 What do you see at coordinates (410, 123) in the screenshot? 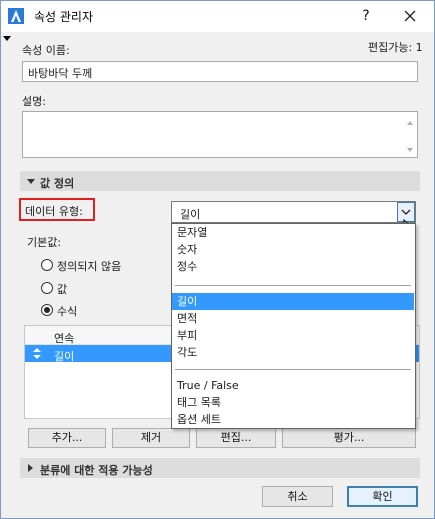
I see `scroll-up-icon` at bounding box center [410, 123].